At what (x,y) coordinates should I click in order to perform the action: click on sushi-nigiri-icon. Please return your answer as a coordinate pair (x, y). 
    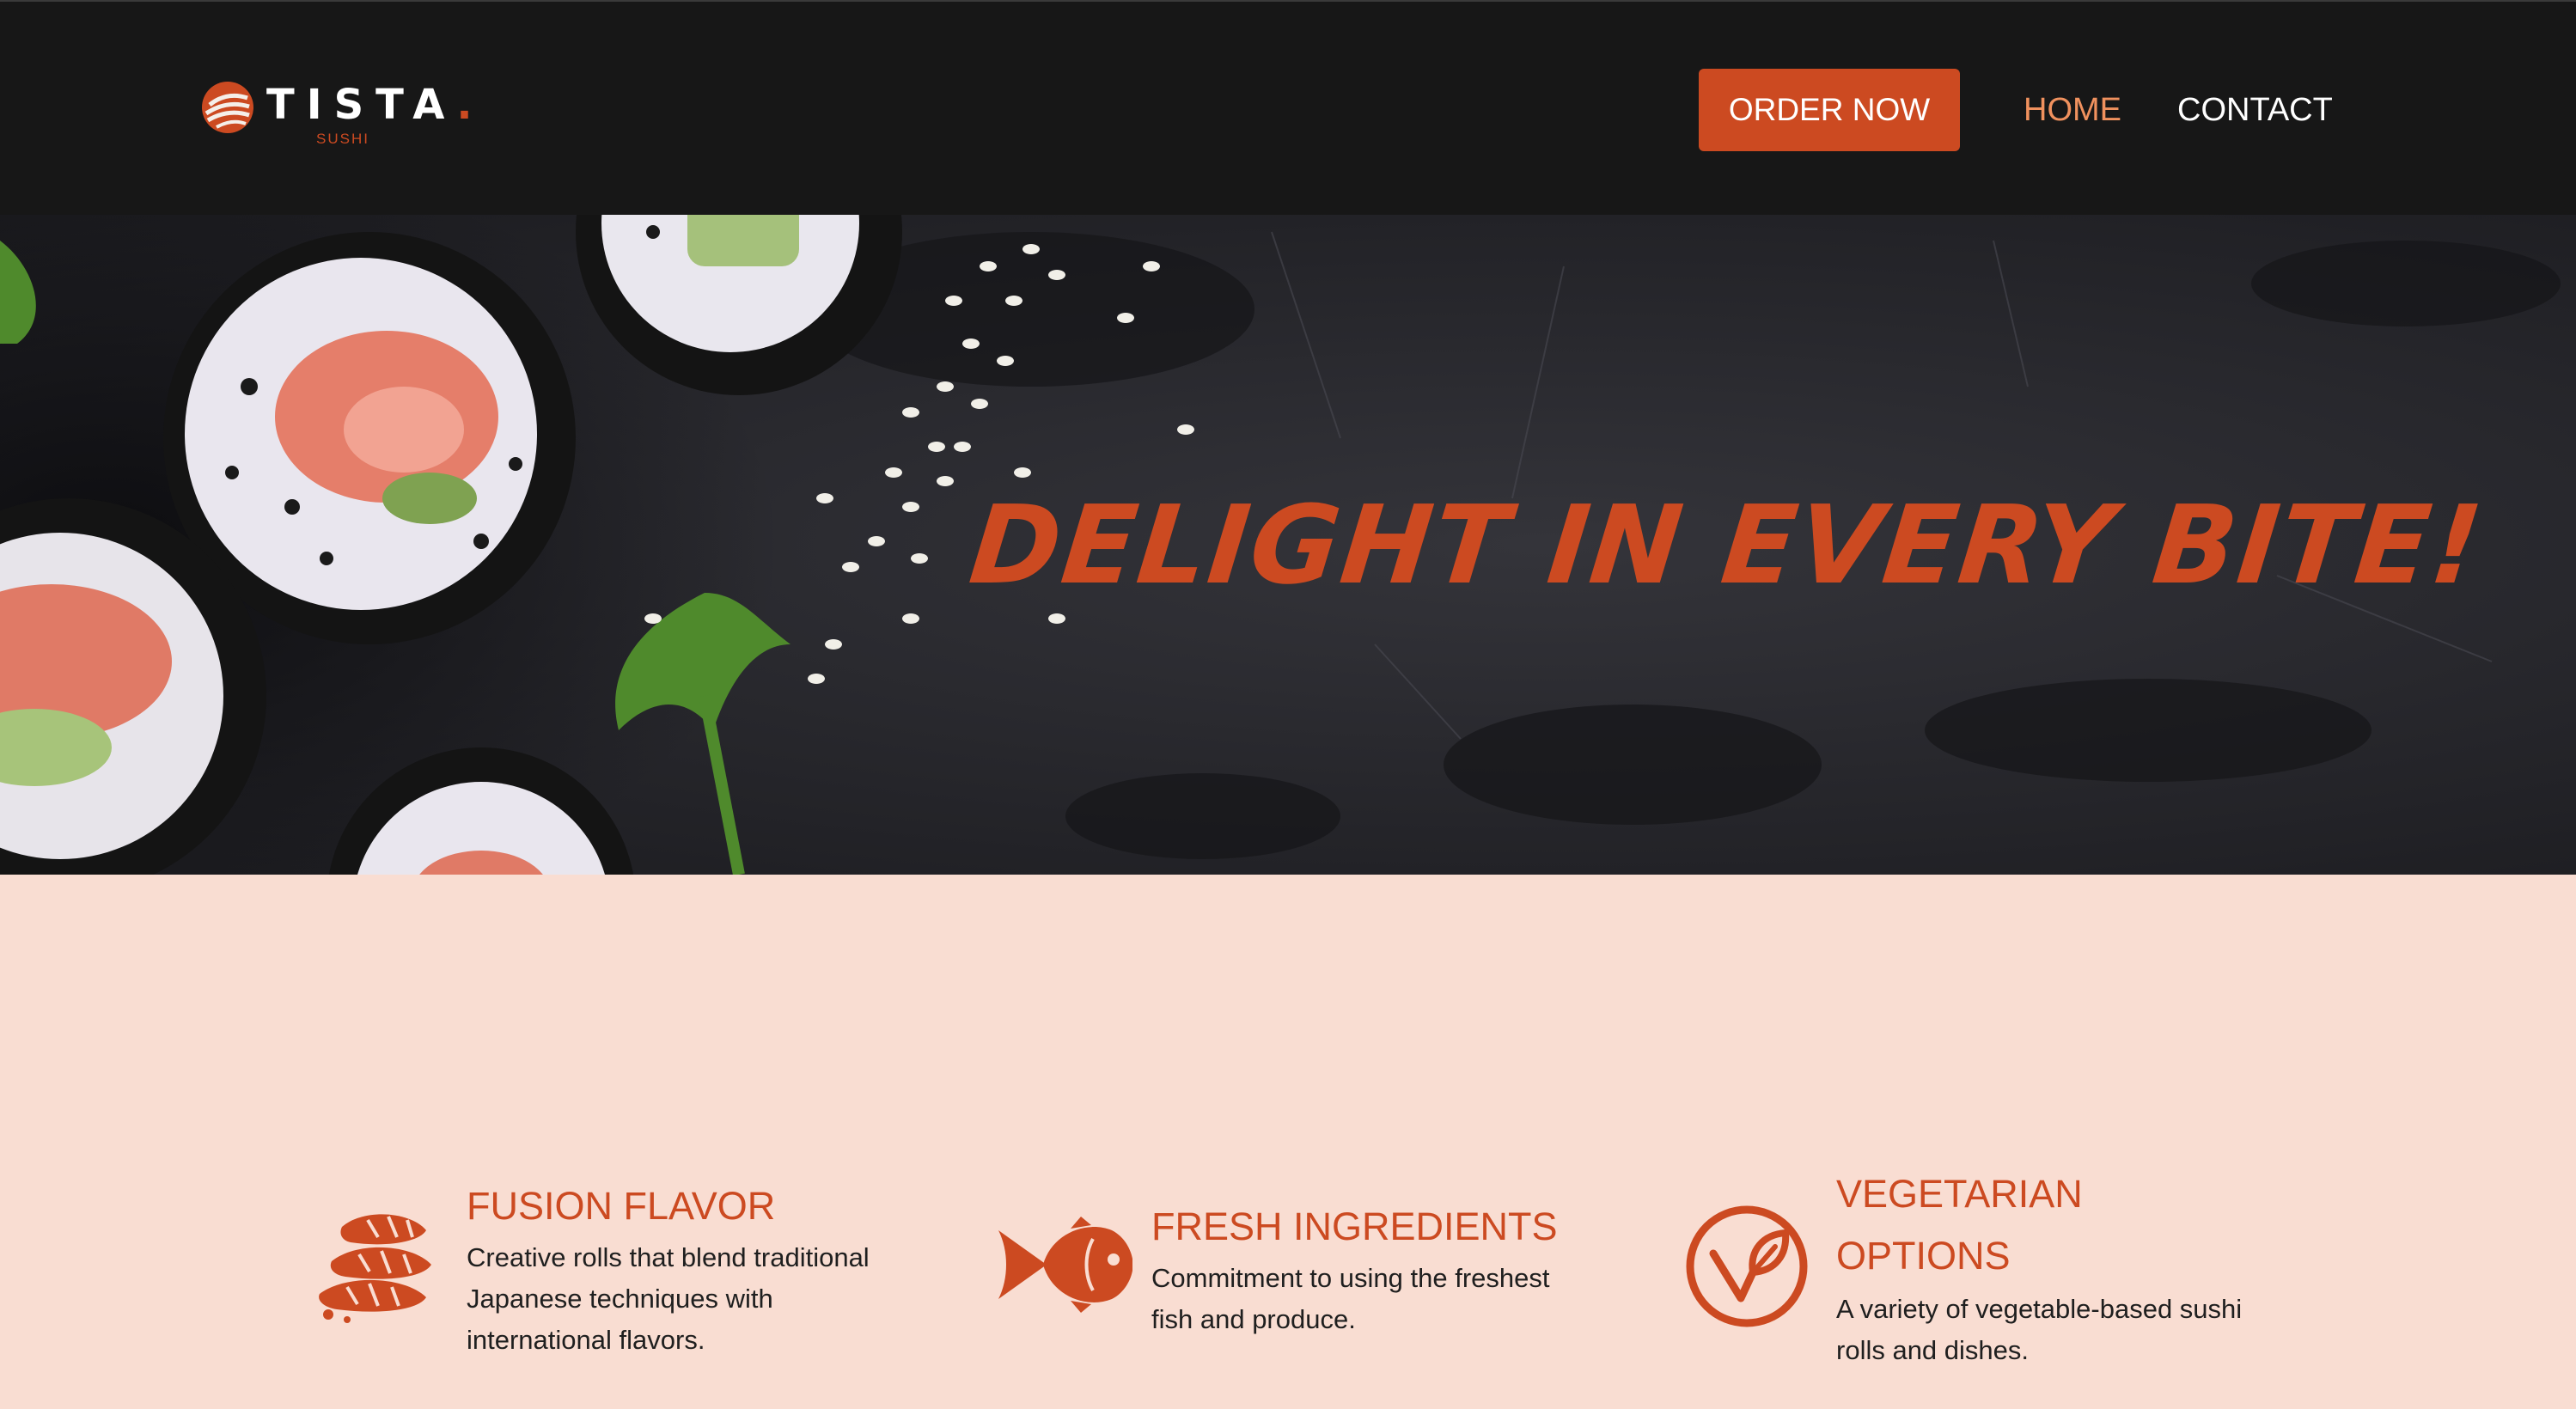
    Looking at the image, I should click on (375, 1268).